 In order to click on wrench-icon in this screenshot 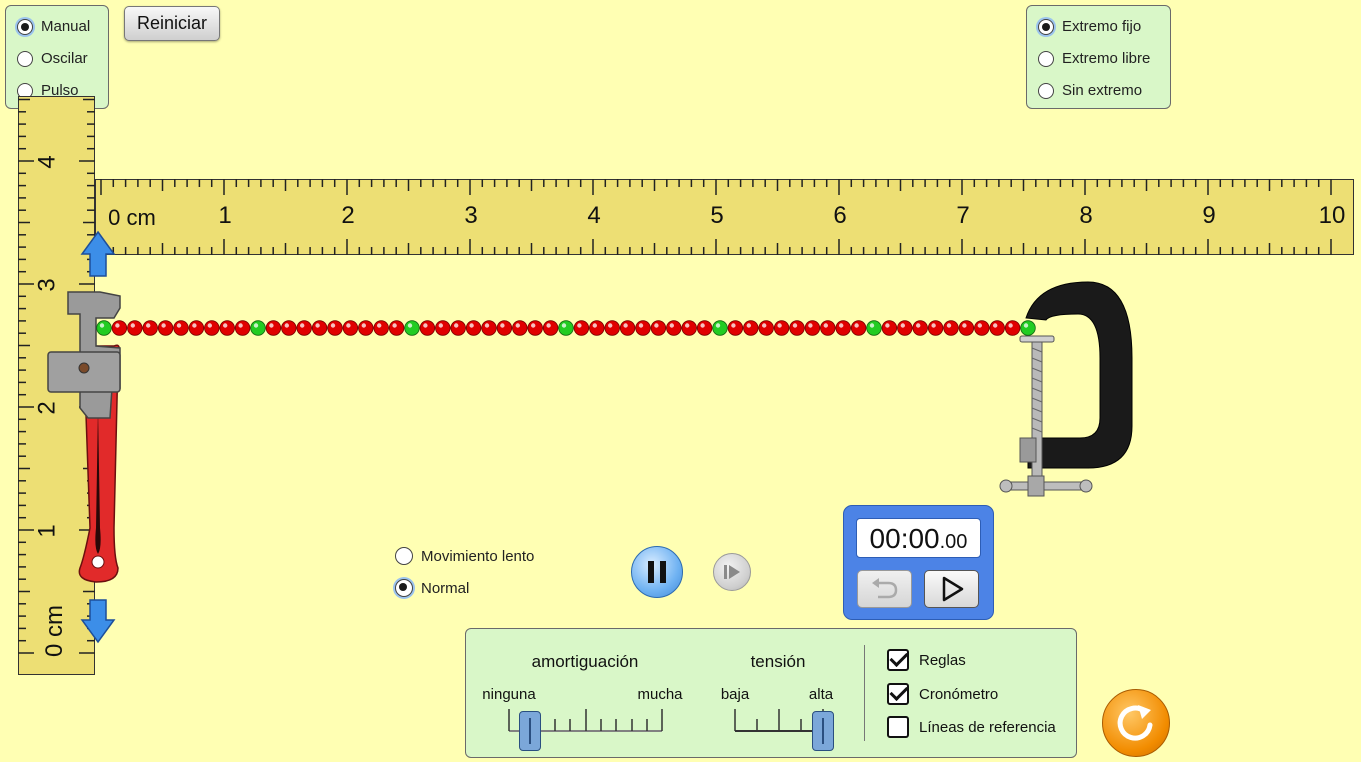, I will do `click(85, 438)`.